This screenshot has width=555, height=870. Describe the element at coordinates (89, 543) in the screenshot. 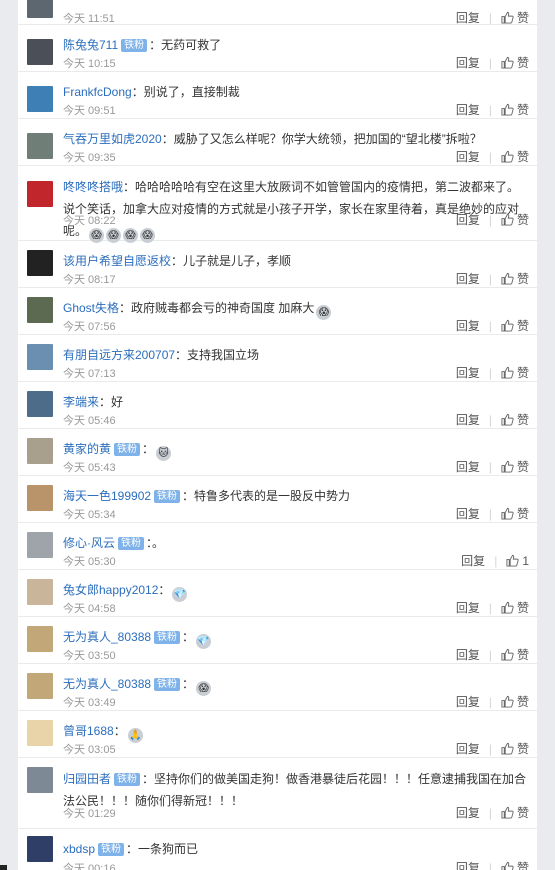

I see `username-link: 修心·风云` at that location.